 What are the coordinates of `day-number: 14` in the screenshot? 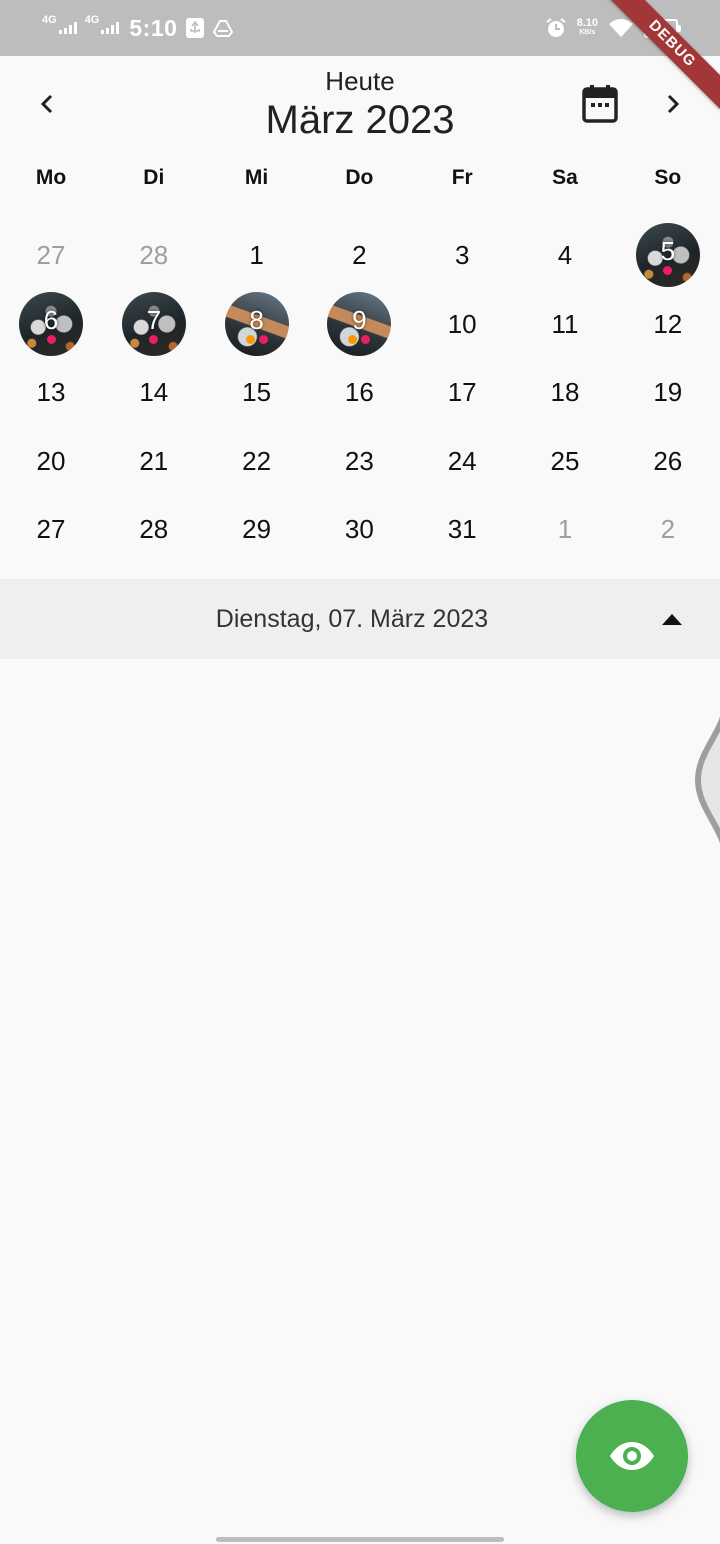 It's located at (154, 392).